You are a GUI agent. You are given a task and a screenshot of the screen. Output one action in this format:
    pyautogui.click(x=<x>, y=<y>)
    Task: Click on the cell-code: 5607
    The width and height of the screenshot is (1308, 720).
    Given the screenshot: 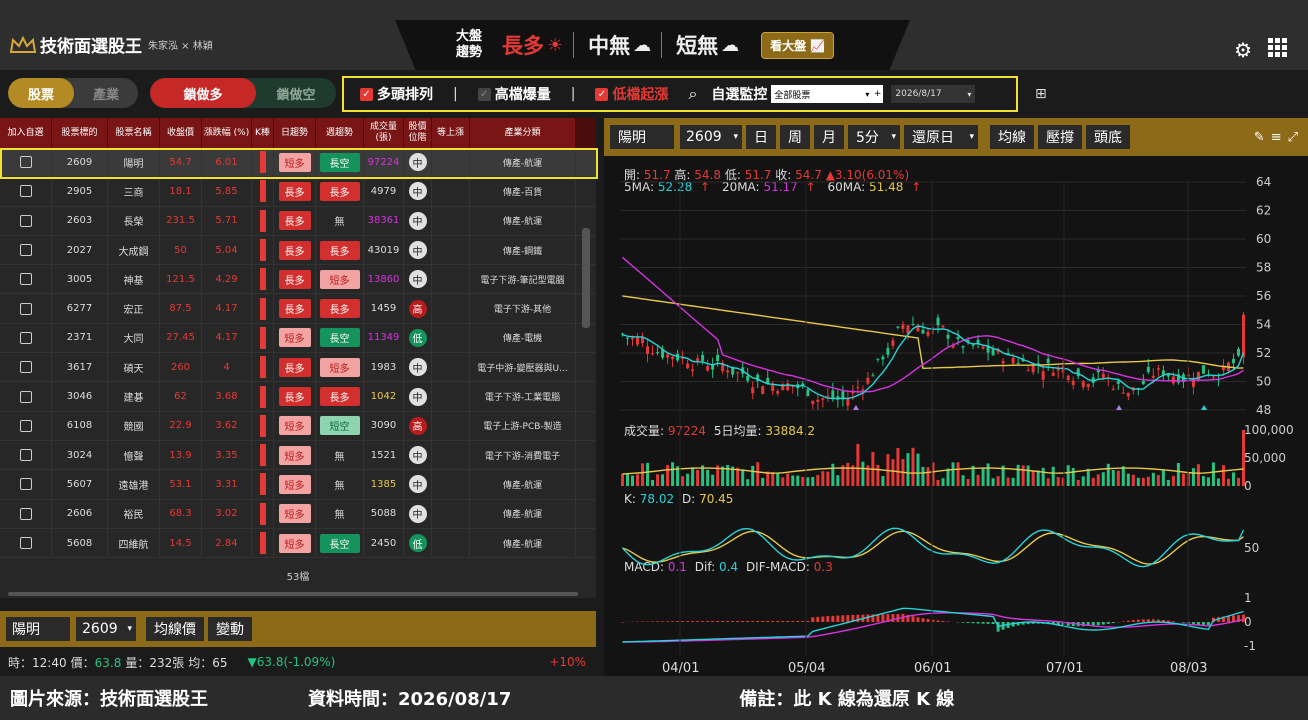 What is the action you would take?
    pyautogui.click(x=79, y=484)
    